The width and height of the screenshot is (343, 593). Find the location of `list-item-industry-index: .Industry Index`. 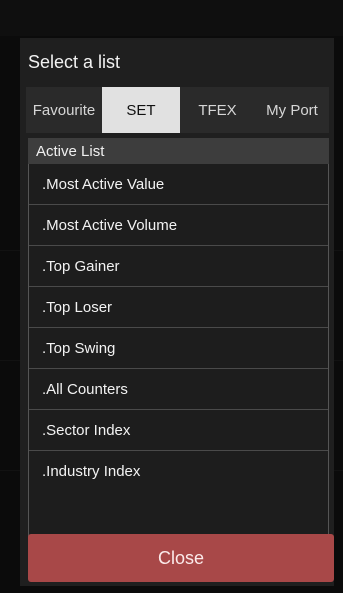

list-item-industry-index: .Industry Index is located at coordinates (178, 471).